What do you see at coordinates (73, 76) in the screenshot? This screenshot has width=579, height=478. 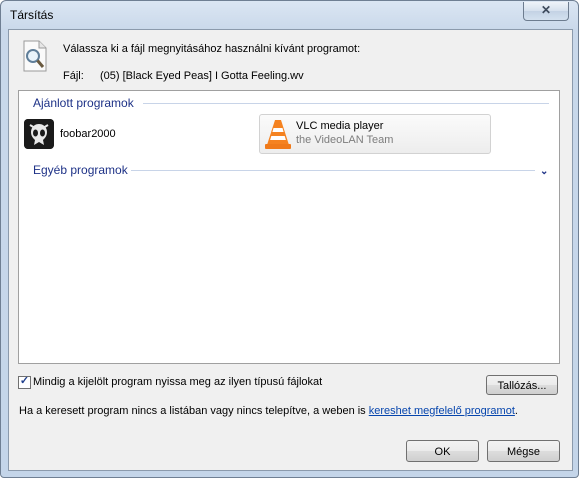 I see `file-label: Fájl:` at bounding box center [73, 76].